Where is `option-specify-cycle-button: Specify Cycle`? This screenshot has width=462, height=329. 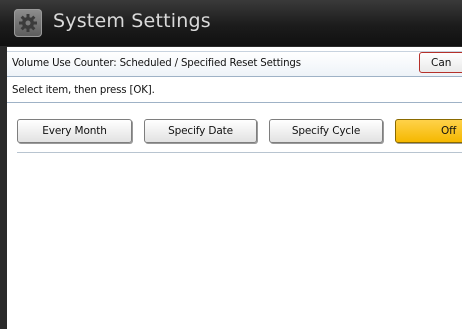
option-specify-cycle-button: Specify Cycle is located at coordinates (326, 131).